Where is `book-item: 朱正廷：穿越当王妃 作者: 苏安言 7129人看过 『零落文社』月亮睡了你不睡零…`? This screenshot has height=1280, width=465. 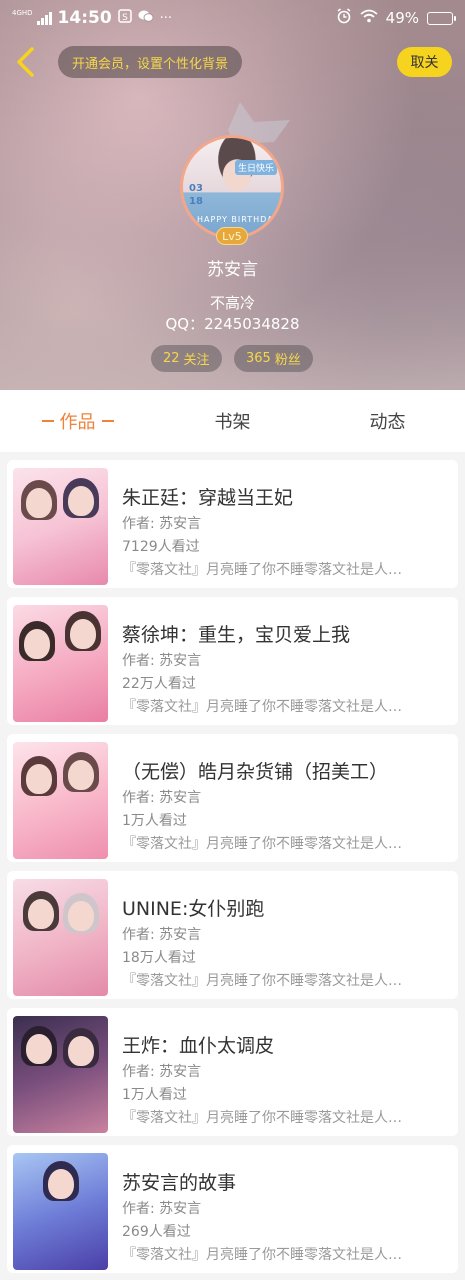
book-item: 朱正廷：穿越当王妃 作者: 苏安言 7129人看过 『零落文社』月亮睡了你不睡零… is located at coordinates (232, 524).